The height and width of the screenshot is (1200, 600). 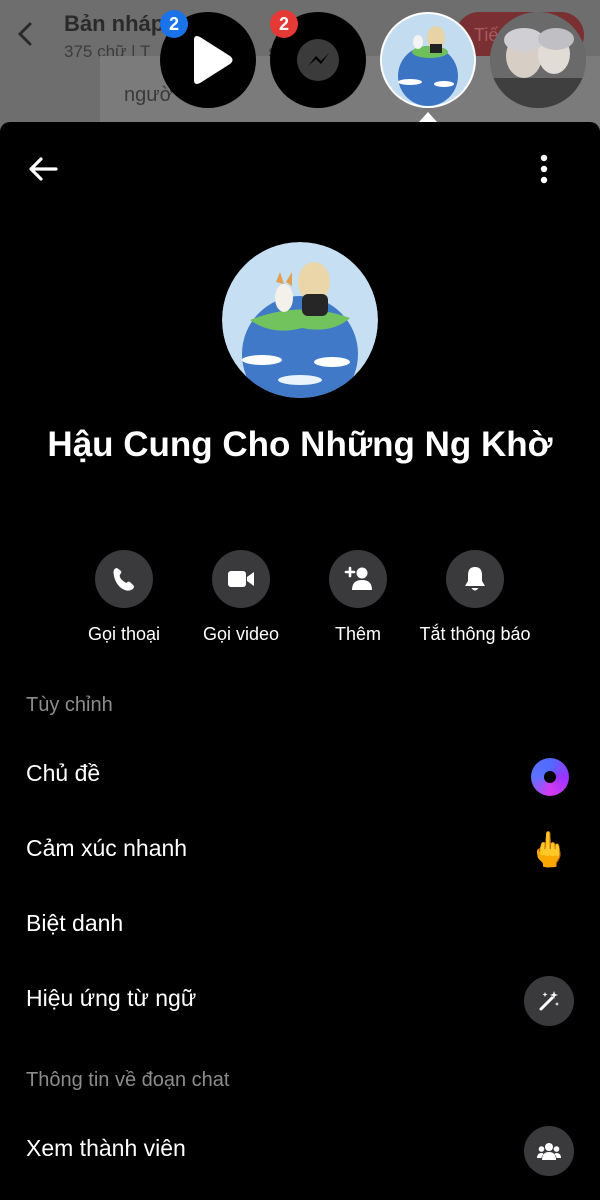 What do you see at coordinates (208, 59) in the screenshot?
I see `chat-head-play: 2` at bounding box center [208, 59].